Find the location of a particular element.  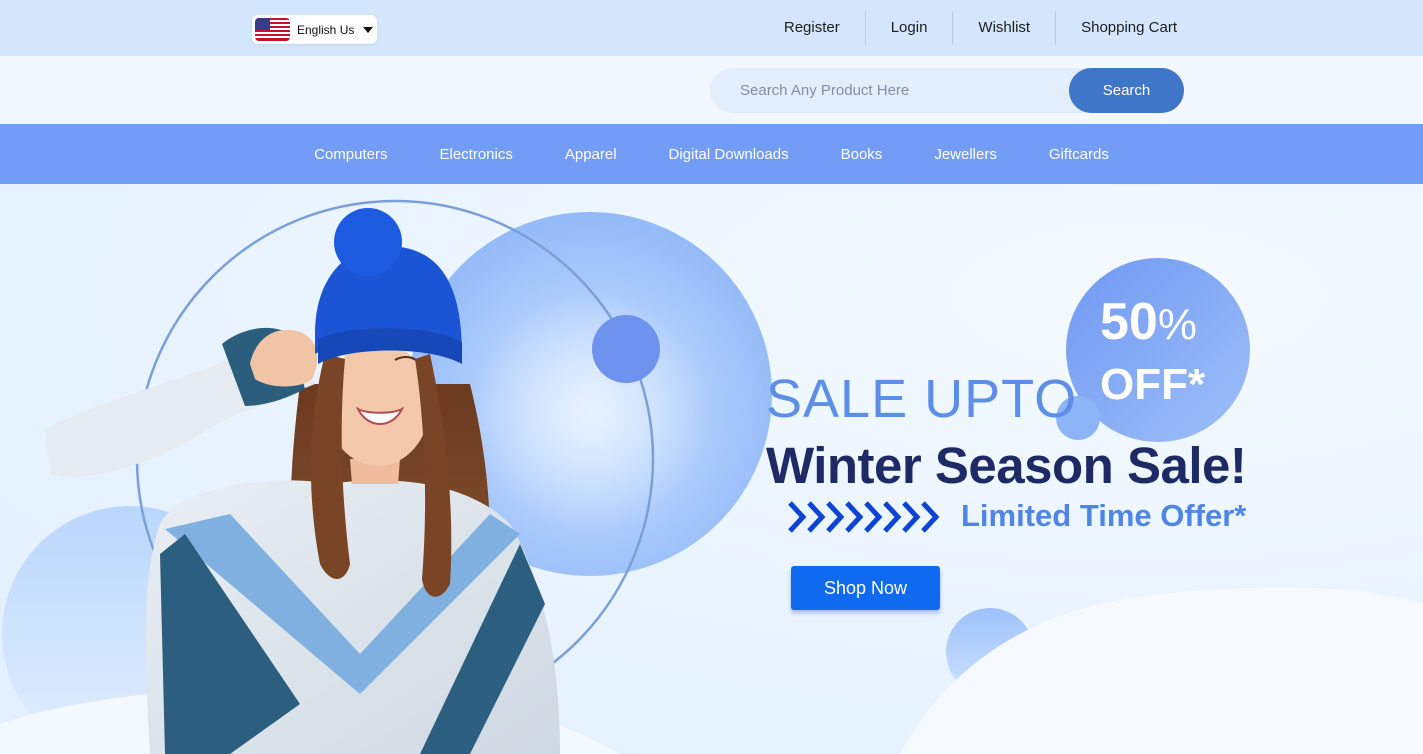

nav-apparel: Apparel is located at coordinates (591, 154).